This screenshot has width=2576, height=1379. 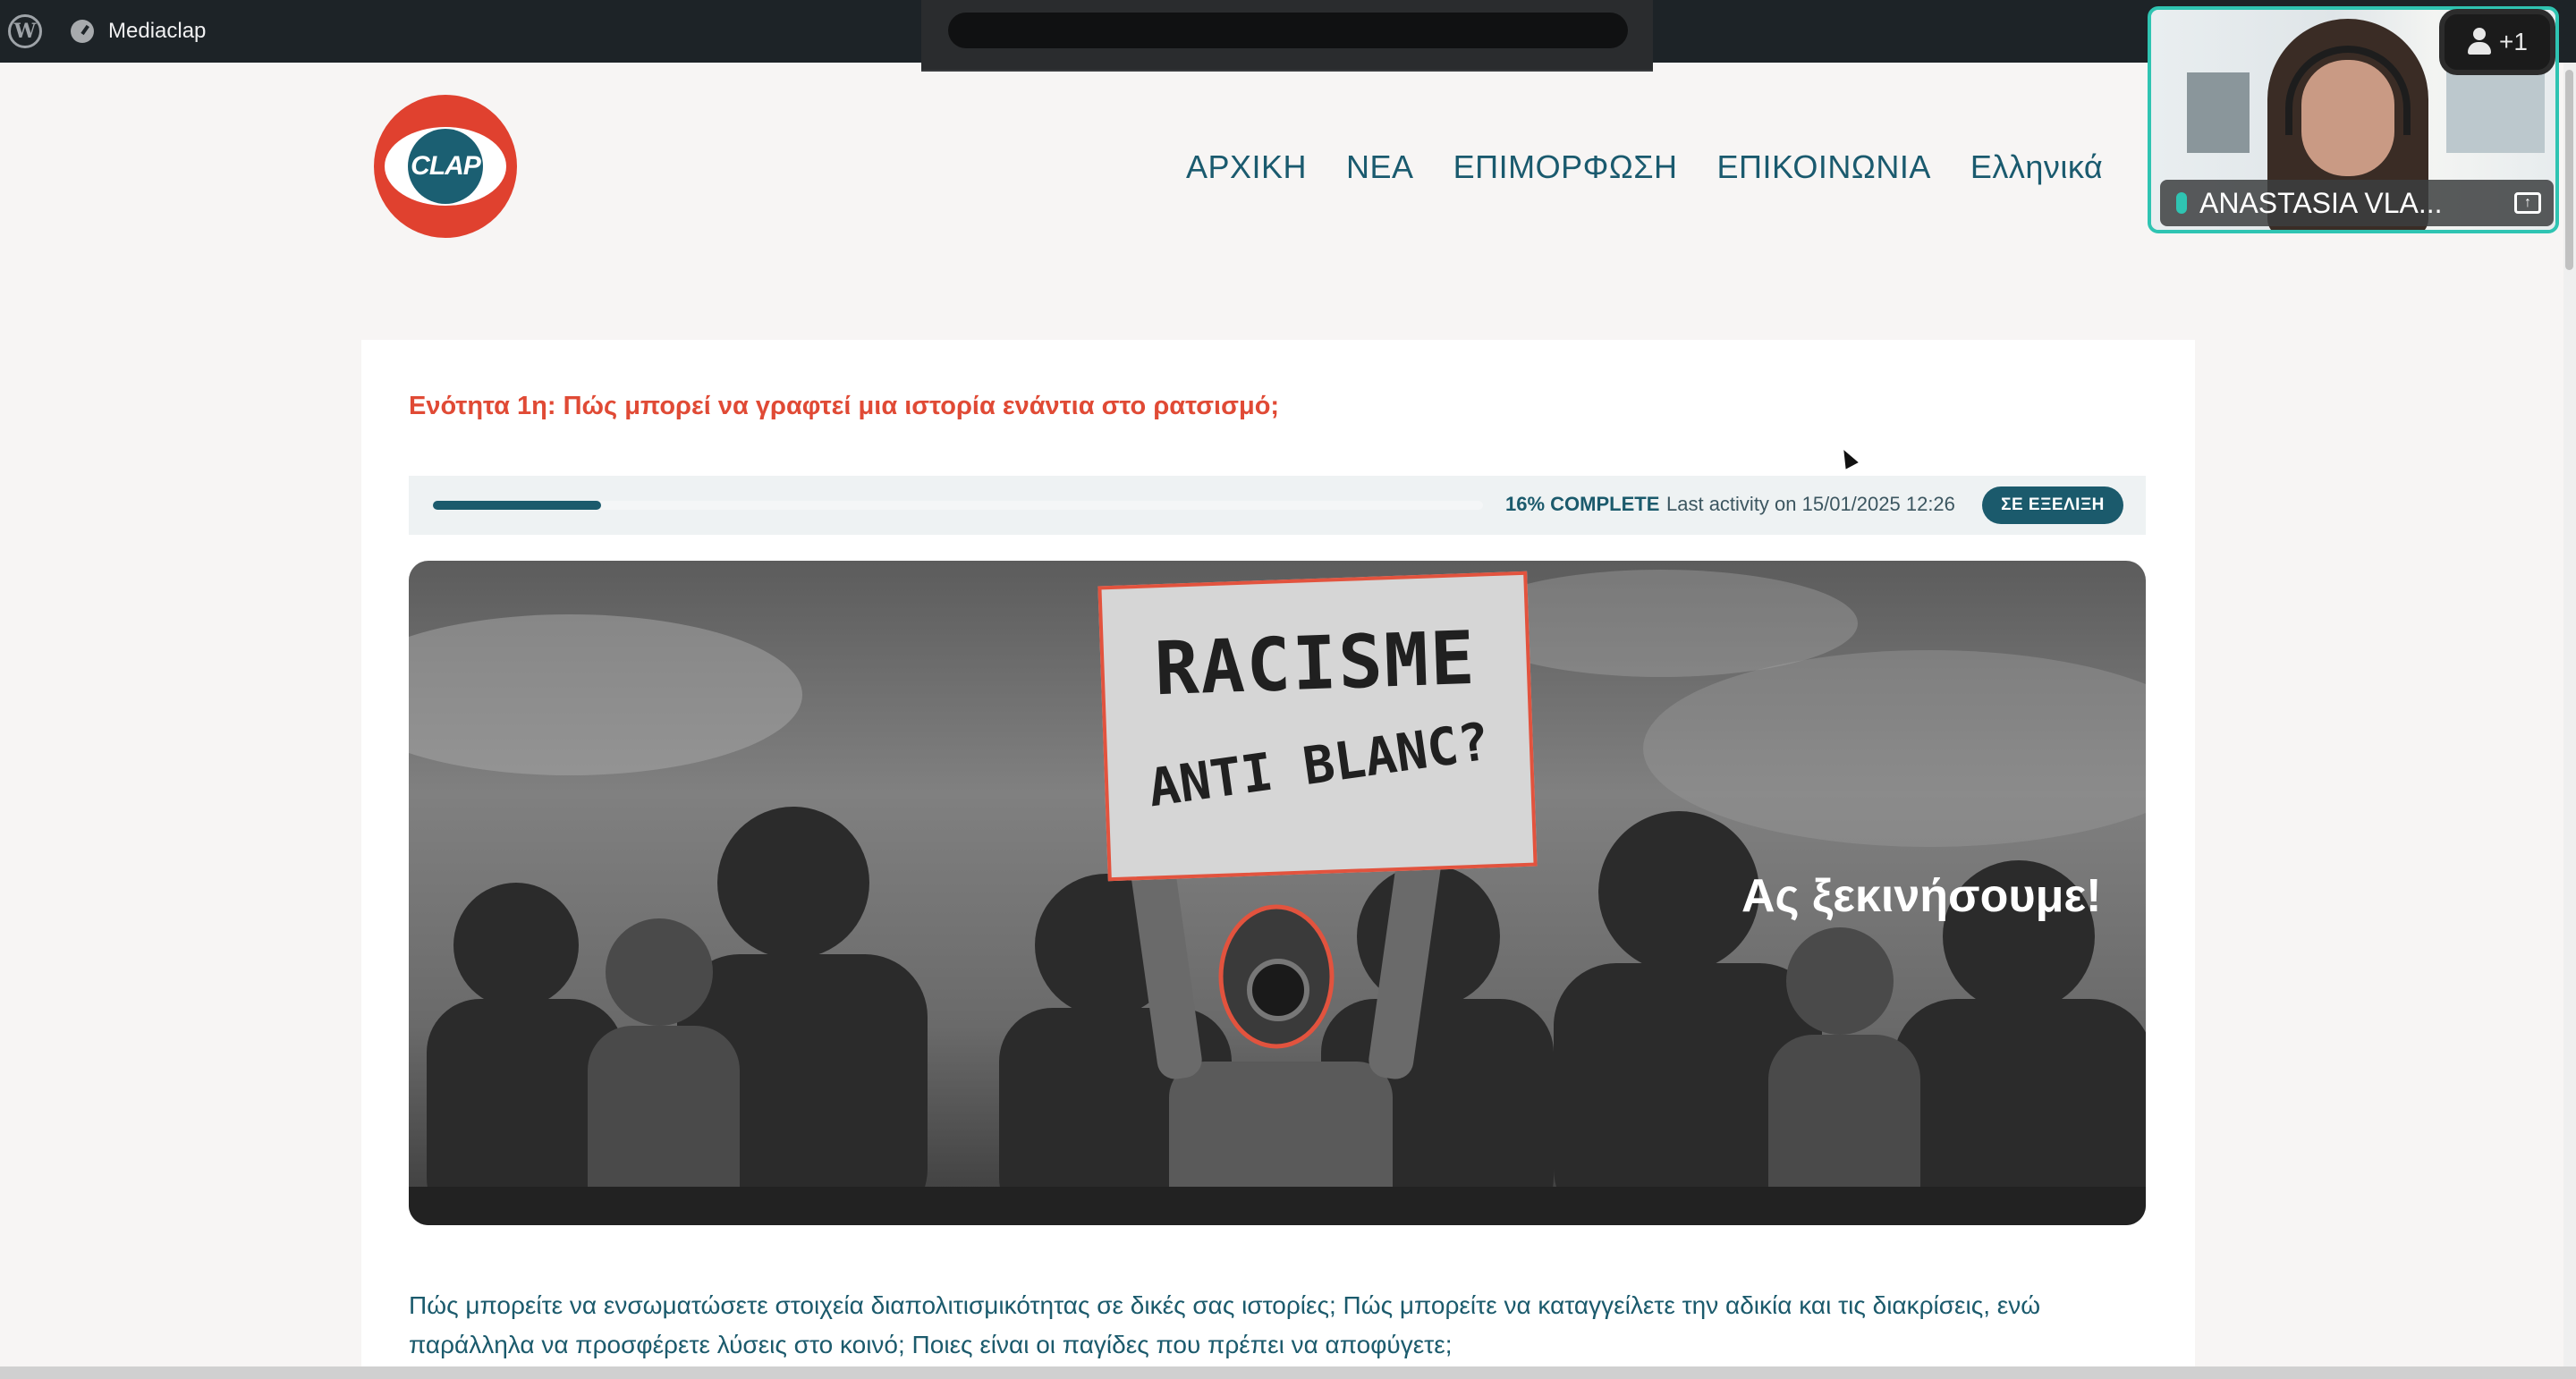 I want to click on last-activity: Last activity on 15/01/2025 12:26, so click(x=1810, y=504).